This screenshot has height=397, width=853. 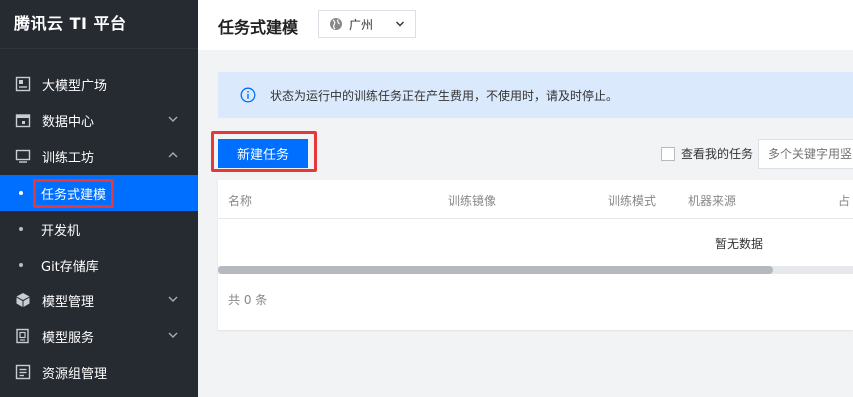 I want to click on sidebar-subitem-task-modeling: 任务式建模, so click(x=99, y=193).